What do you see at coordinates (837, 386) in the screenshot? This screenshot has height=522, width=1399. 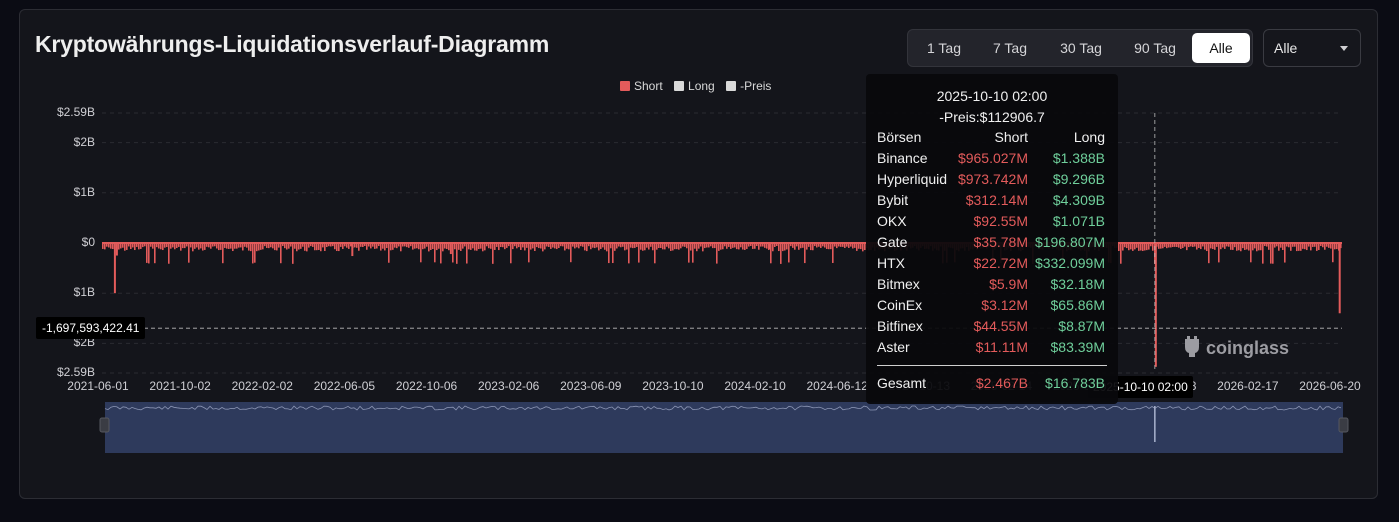 I see `x-tick-label: 2024-06-12` at bounding box center [837, 386].